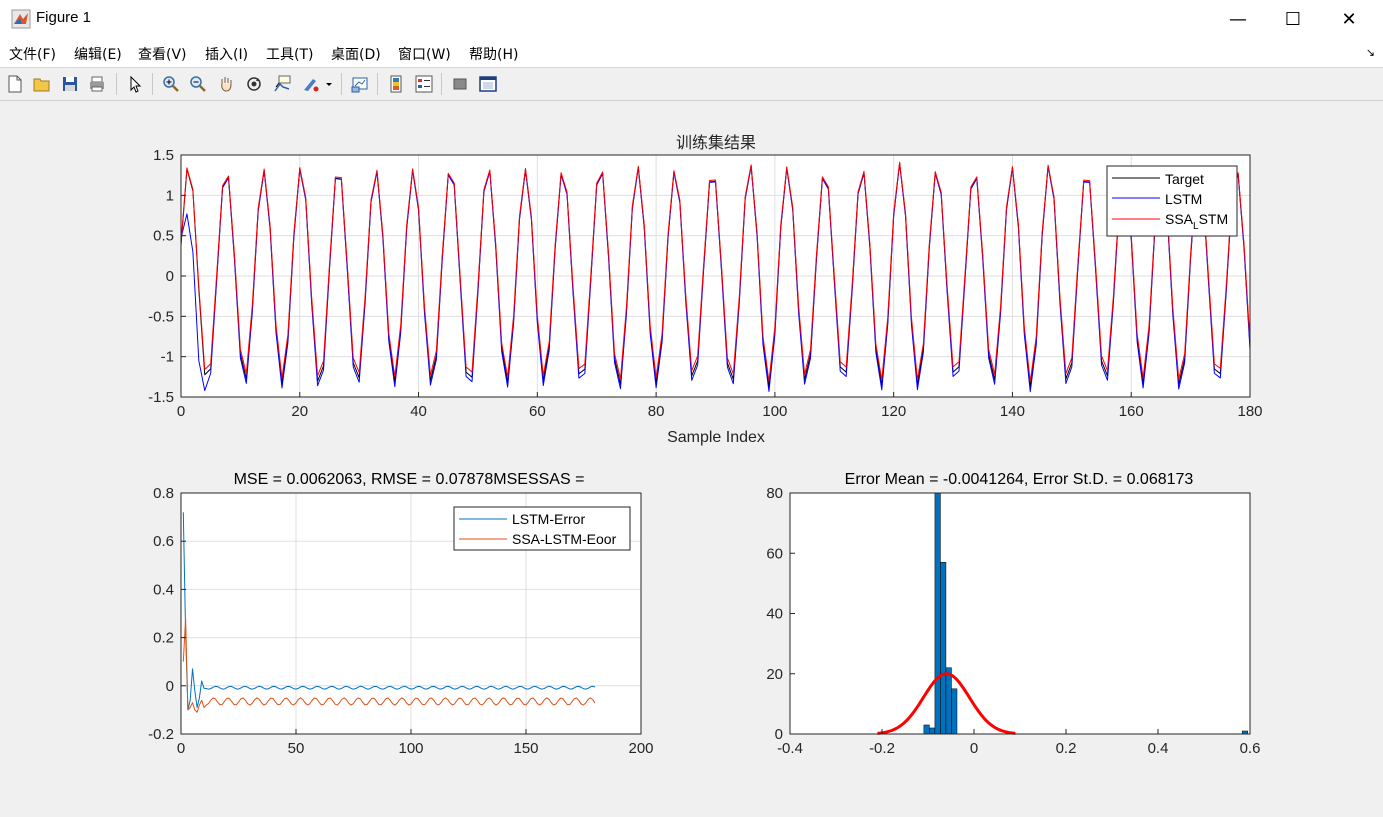 The image size is (1383, 817). Describe the element at coordinates (1184, 179) in the screenshot. I see `legend1-label-target: Target` at that location.